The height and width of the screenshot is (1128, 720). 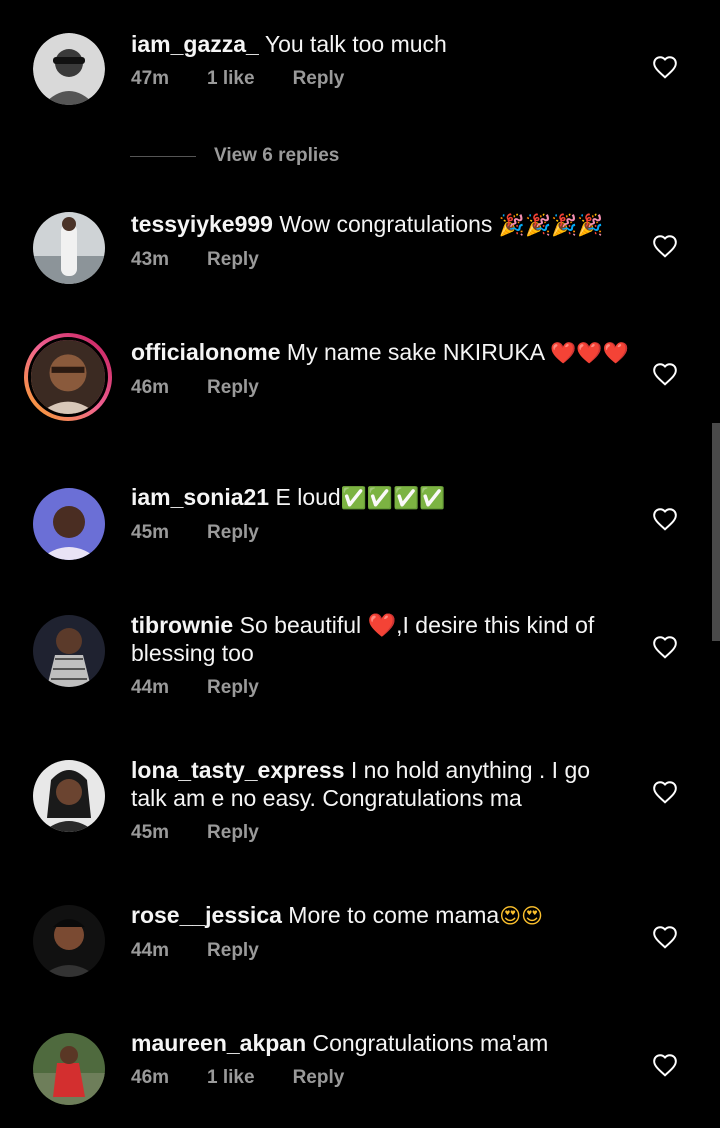 I want to click on comment-text: You talk too much, so click(x=355, y=44).